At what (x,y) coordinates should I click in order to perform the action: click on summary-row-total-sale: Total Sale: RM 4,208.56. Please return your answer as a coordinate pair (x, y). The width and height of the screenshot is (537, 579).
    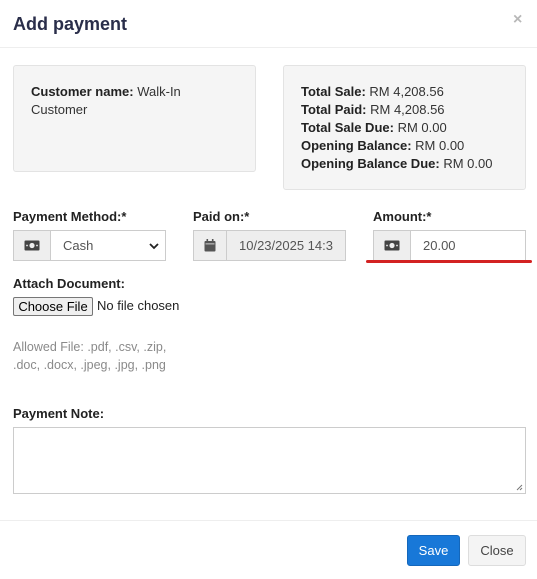
    Looking at the image, I should click on (404, 92).